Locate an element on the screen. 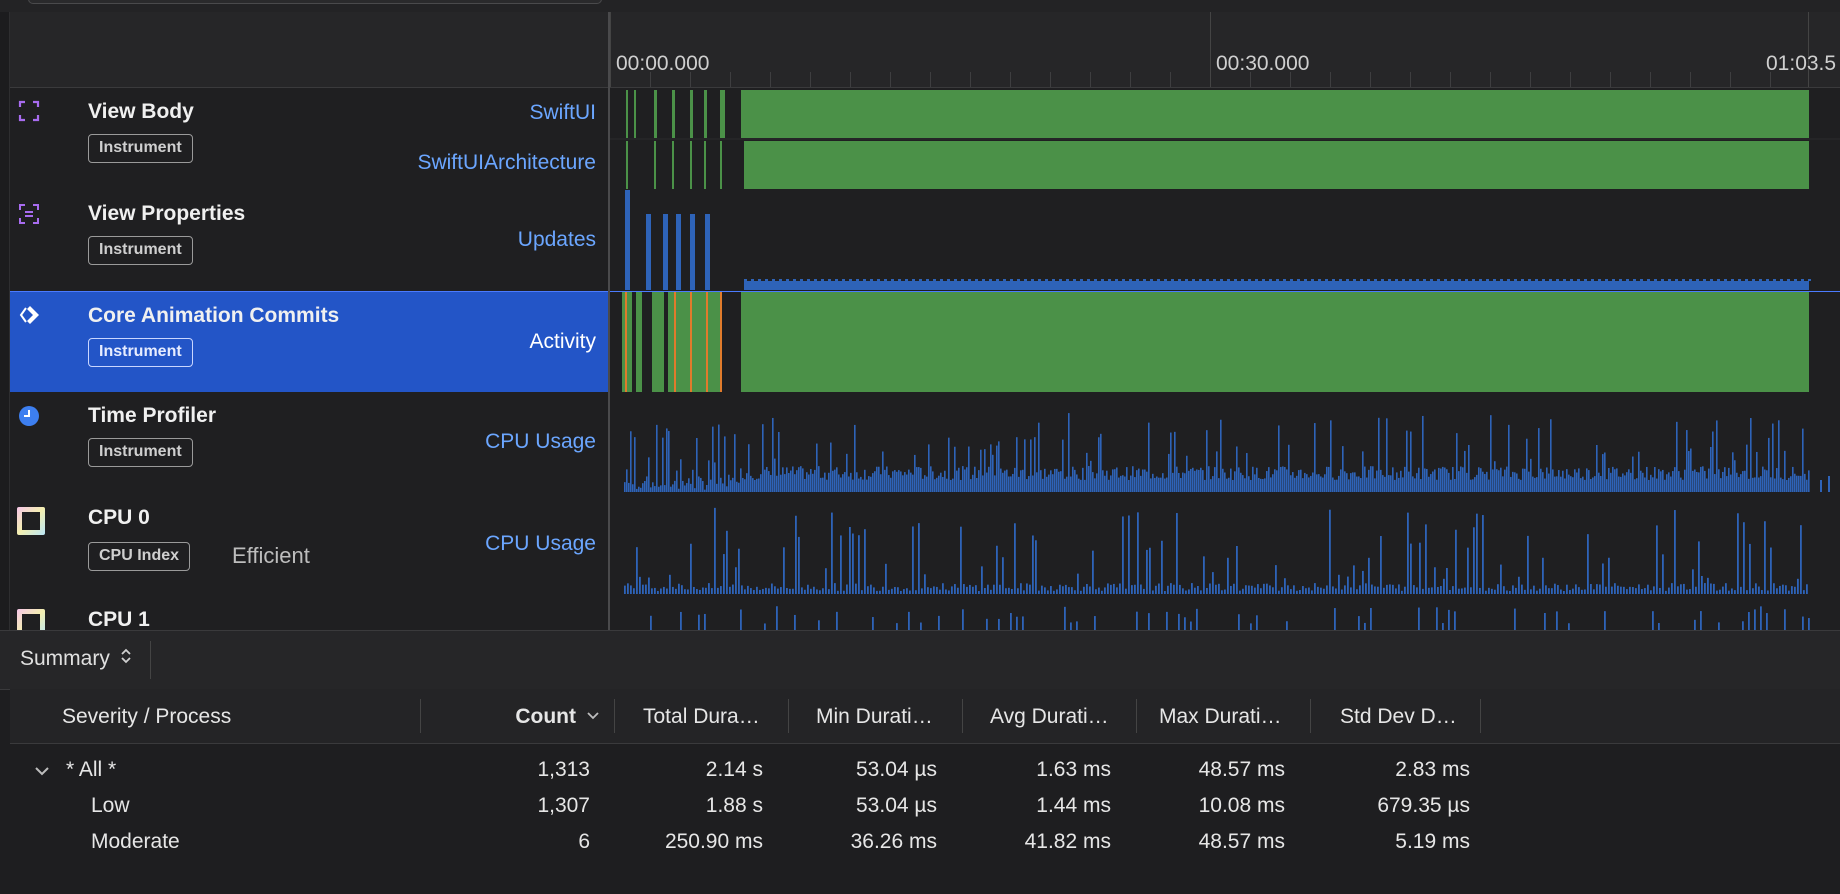 Image resolution: width=1840 pixels, height=894 pixels. column-severity-process: Severity / Process is located at coordinates (146, 717).